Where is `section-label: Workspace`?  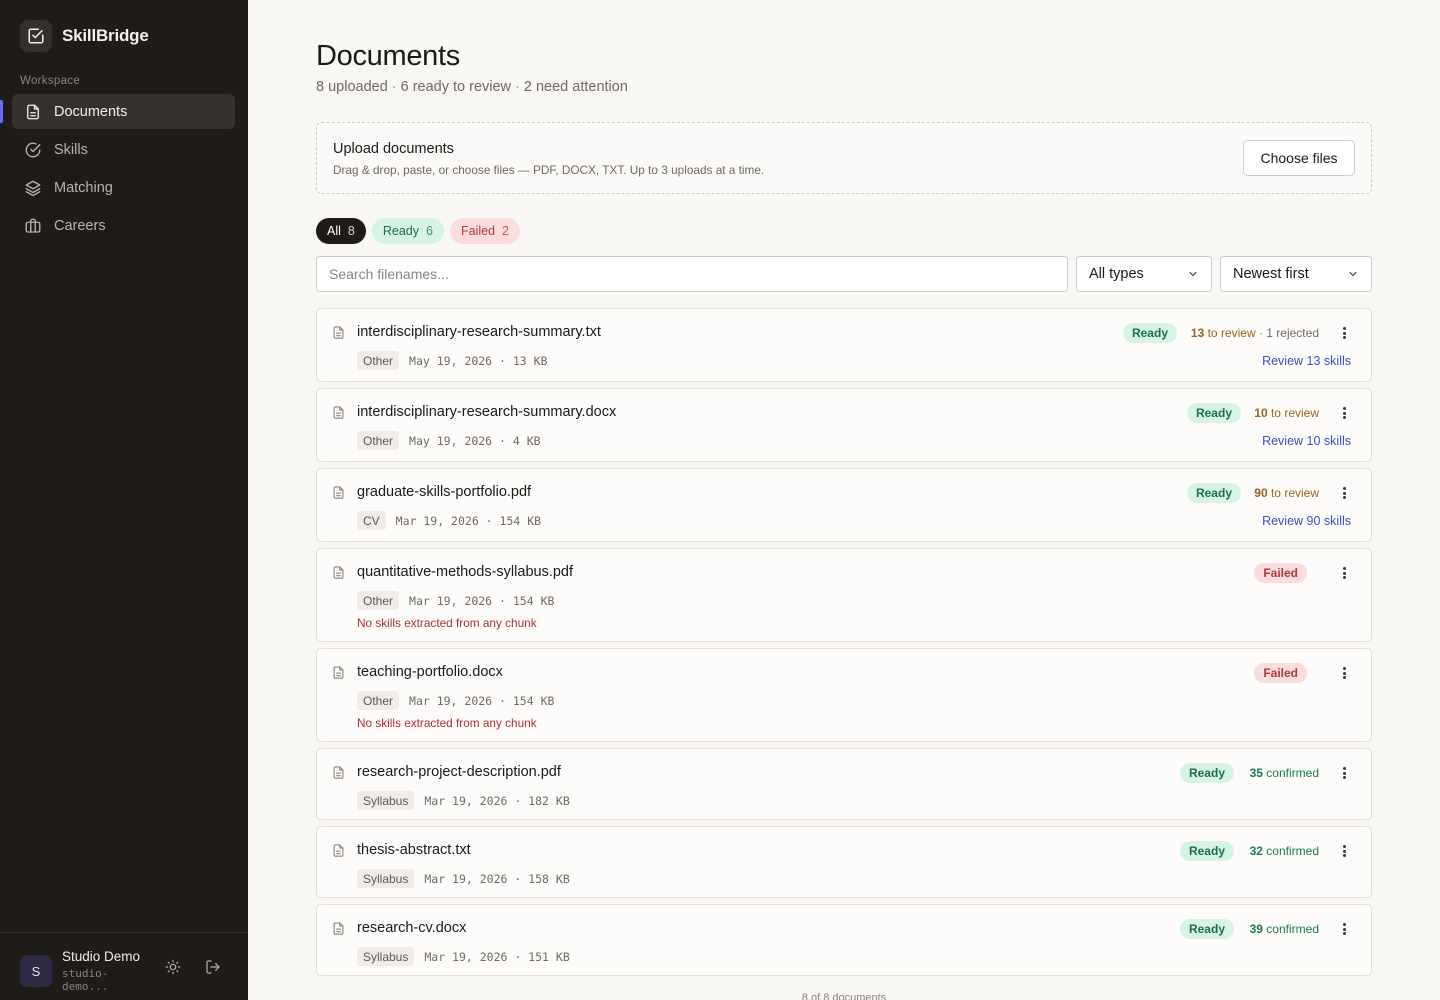
section-label: Workspace is located at coordinates (50, 81).